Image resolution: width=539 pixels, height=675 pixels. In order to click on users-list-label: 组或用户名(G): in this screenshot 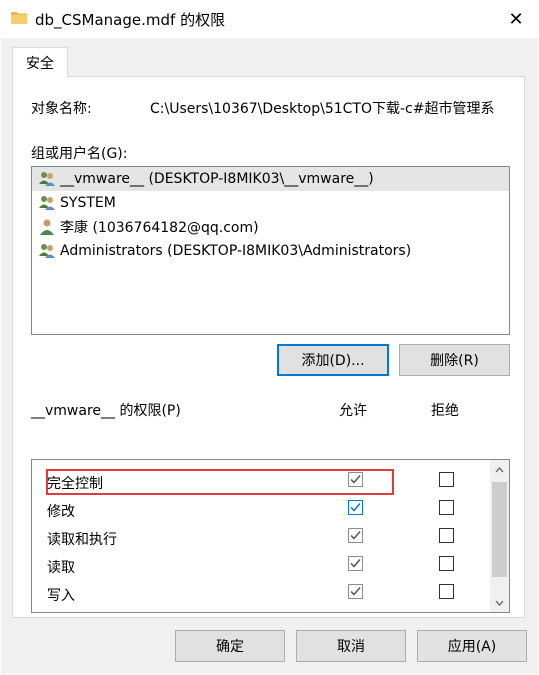, I will do `click(79, 154)`.